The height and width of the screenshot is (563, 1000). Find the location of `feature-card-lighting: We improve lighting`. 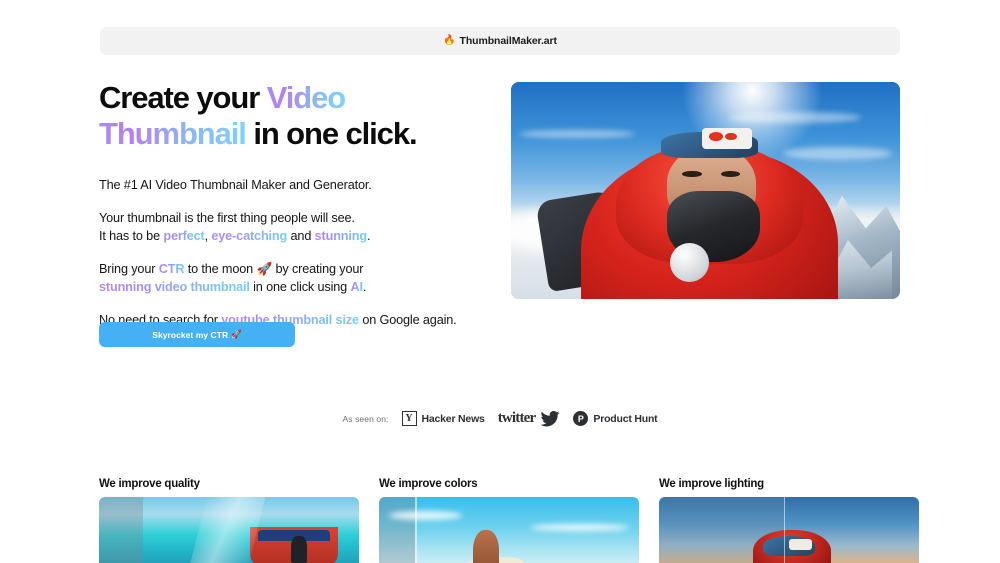

feature-card-lighting: We improve lighting is located at coordinates (789, 520).